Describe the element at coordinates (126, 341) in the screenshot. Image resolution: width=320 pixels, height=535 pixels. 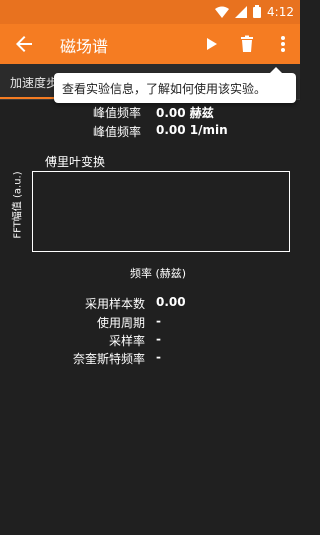
I see `detail-label: 采样率` at that location.